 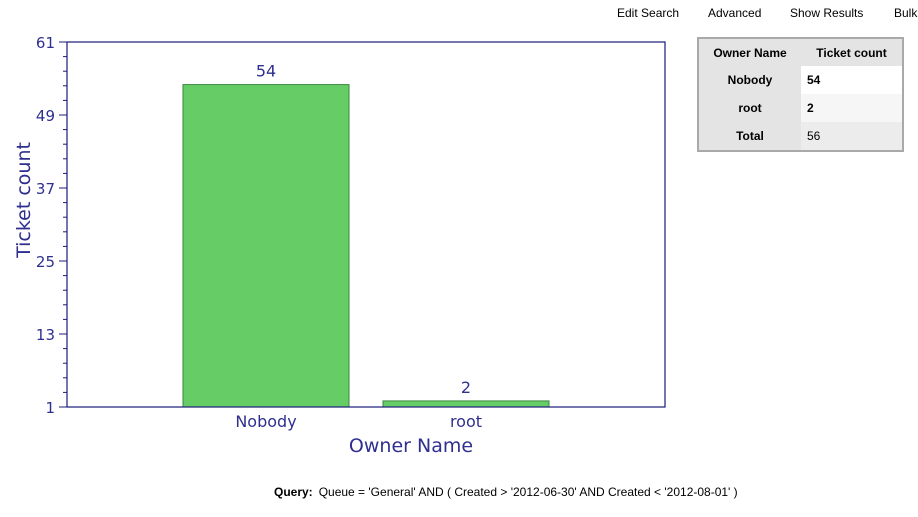 I want to click on nav-show-results: Show Results, so click(x=826, y=13).